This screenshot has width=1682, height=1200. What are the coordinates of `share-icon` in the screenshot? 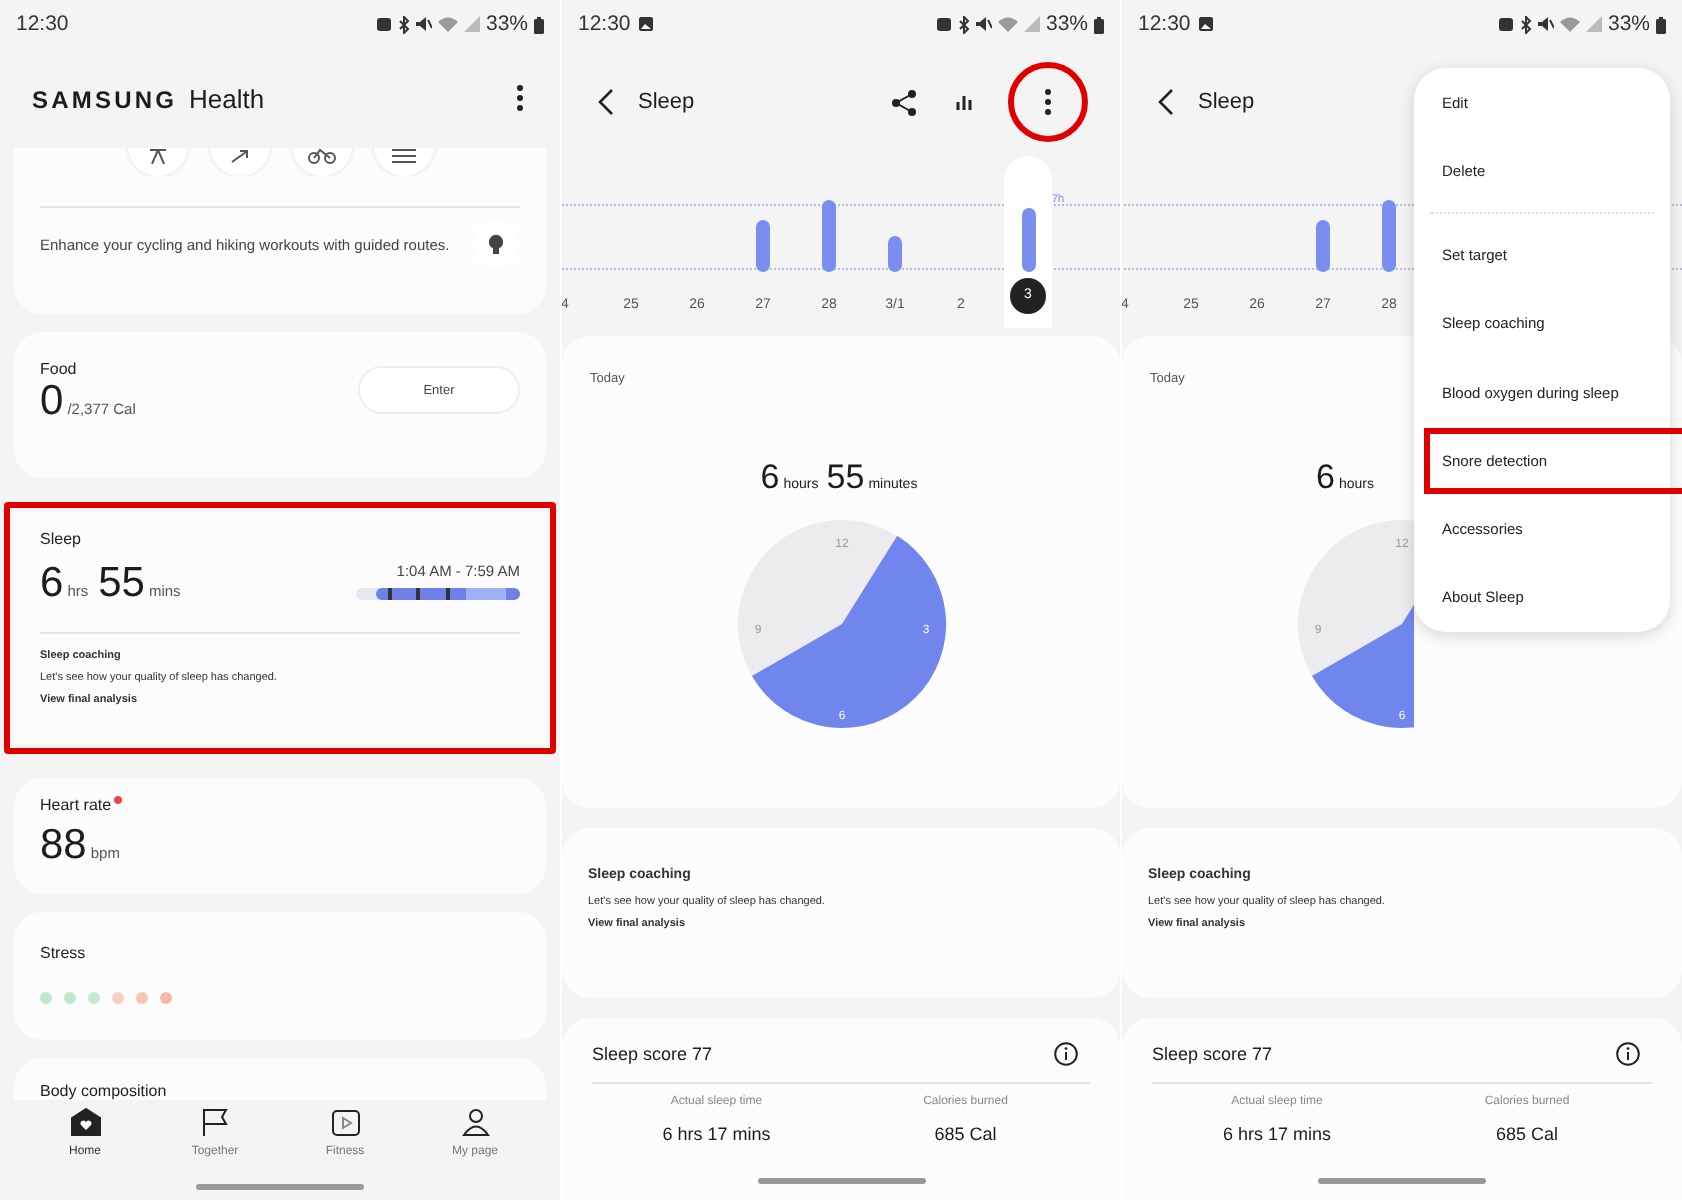 It's located at (904, 102).